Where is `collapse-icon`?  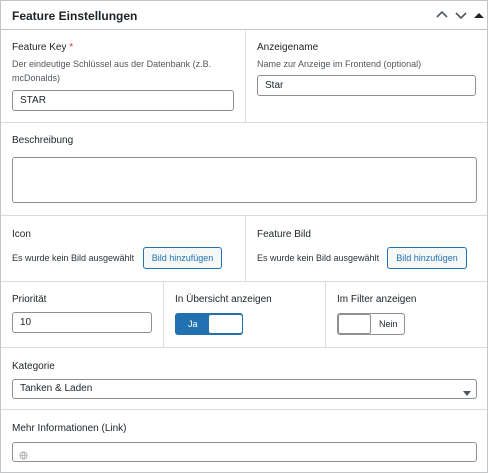 collapse-icon is located at coordinates (479, 15).